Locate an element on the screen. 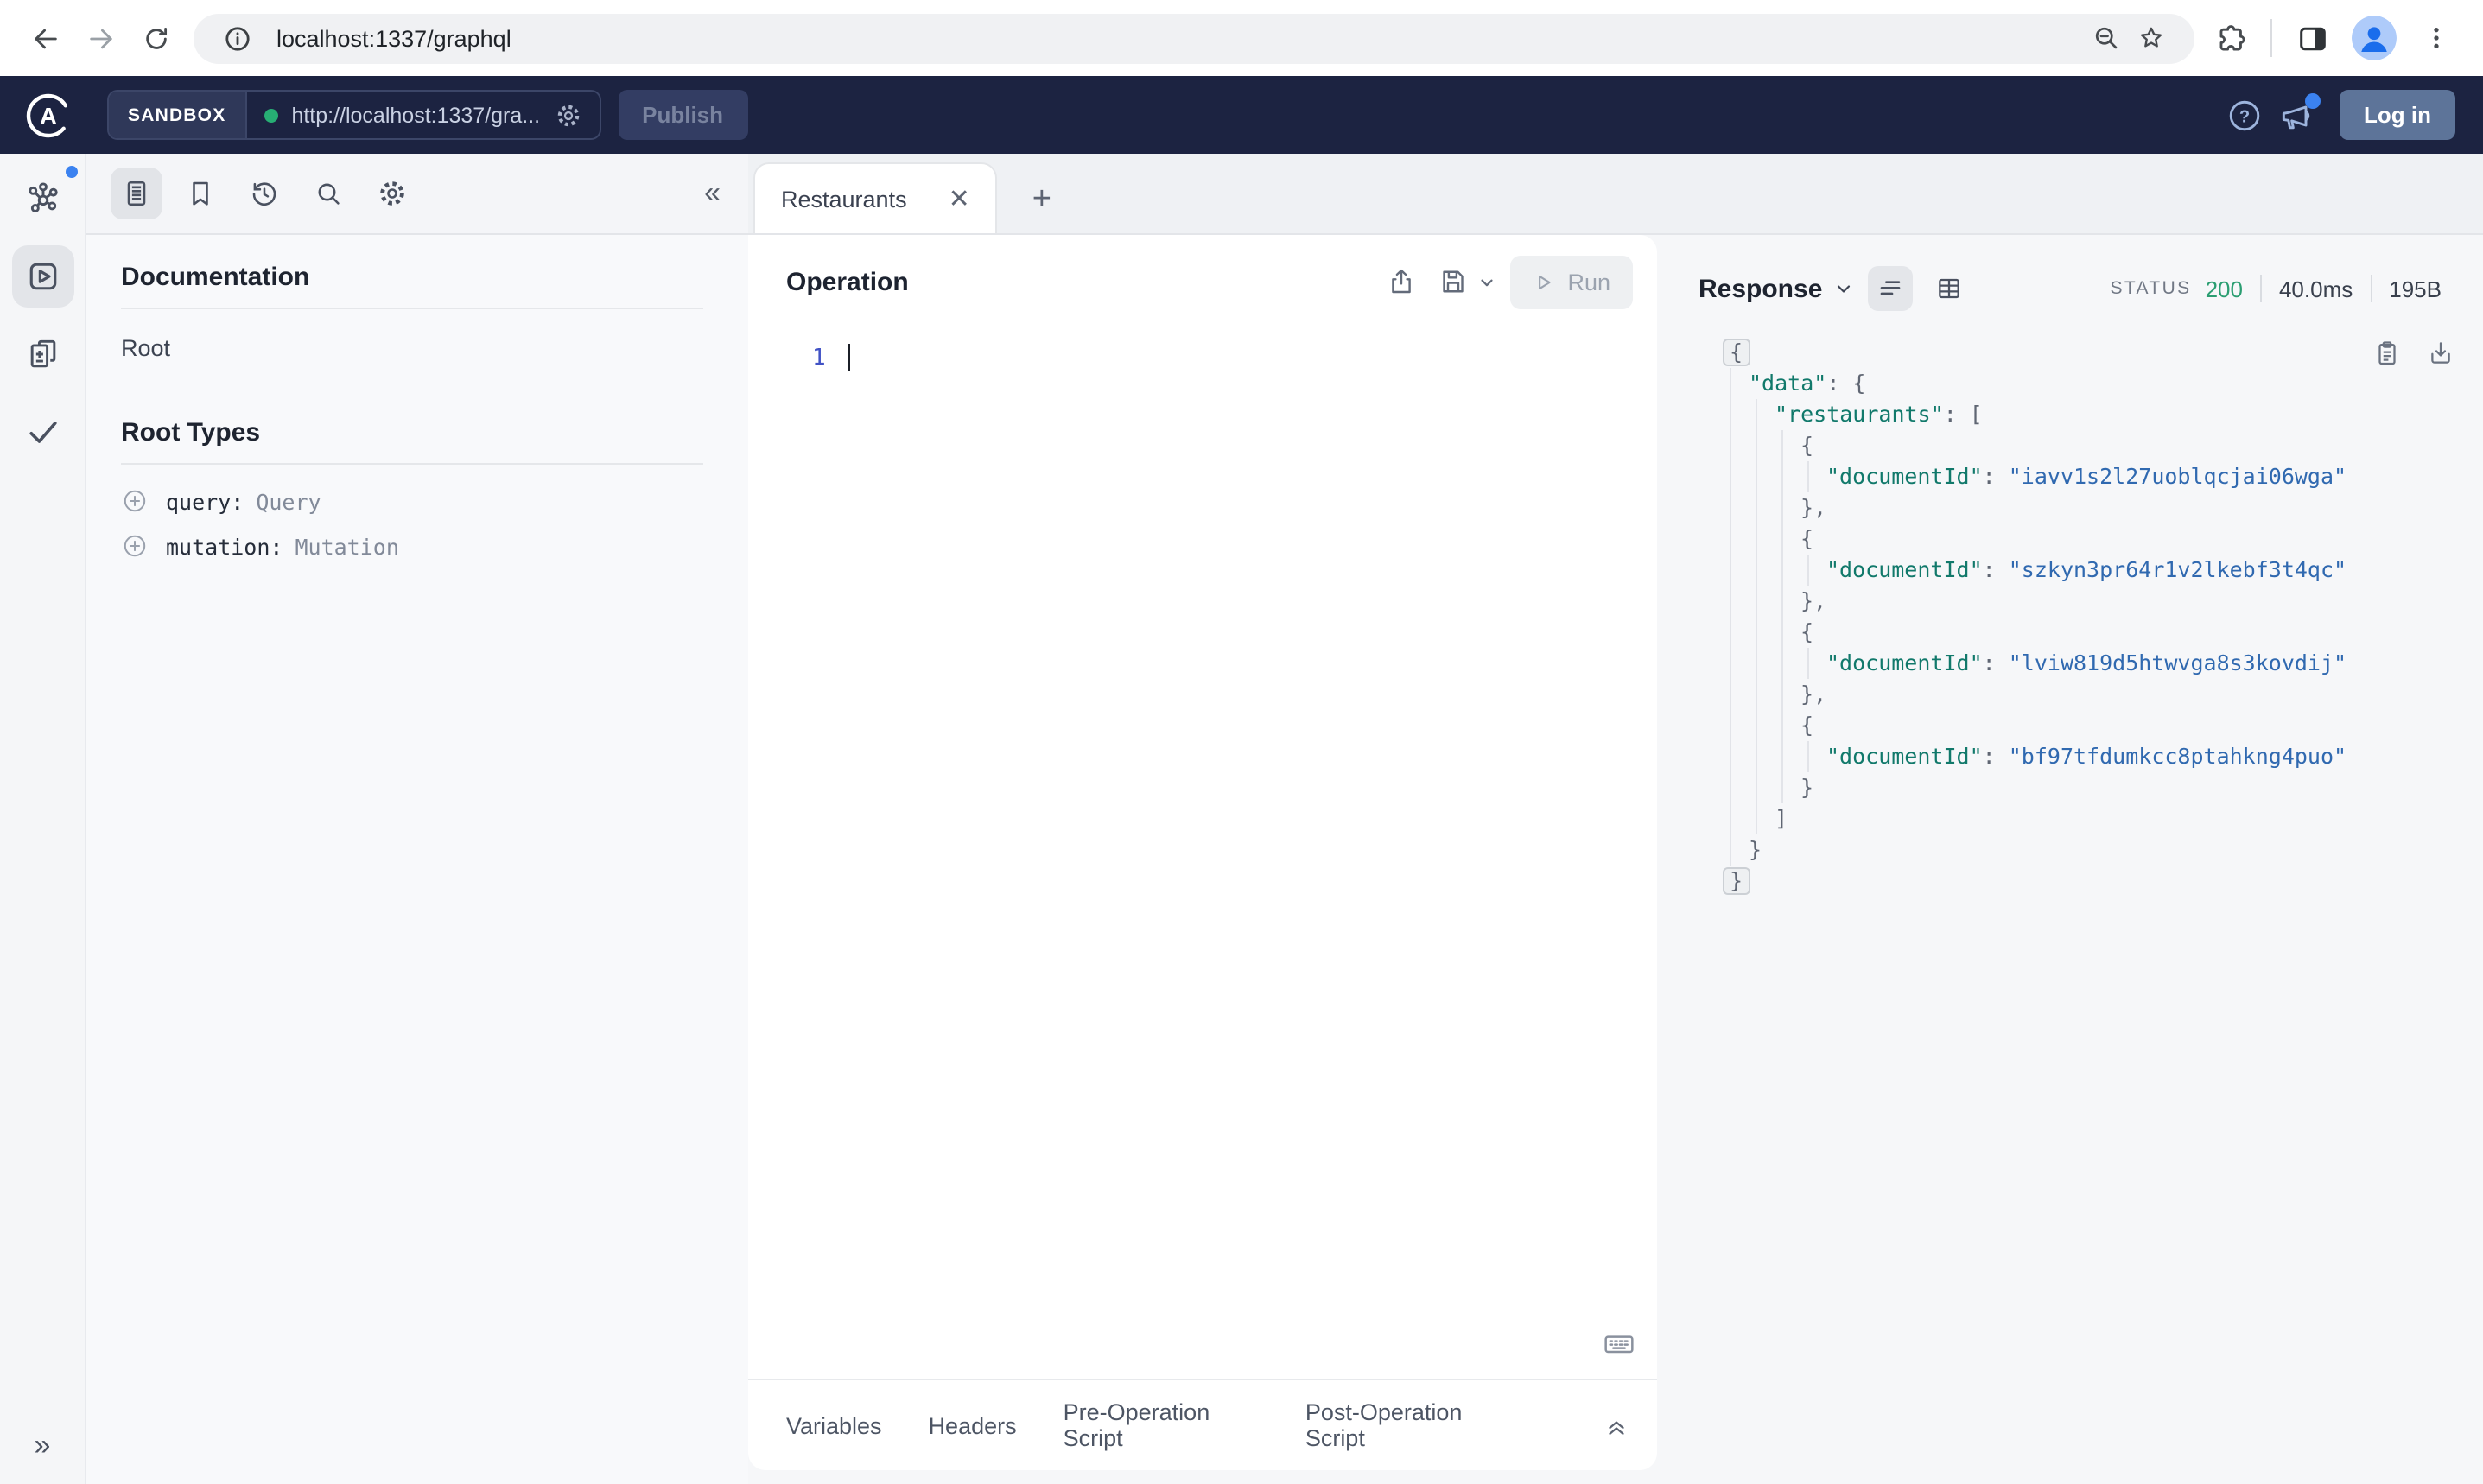  url-text: localhost:1337/graphql is located at coordinates (394, 38).